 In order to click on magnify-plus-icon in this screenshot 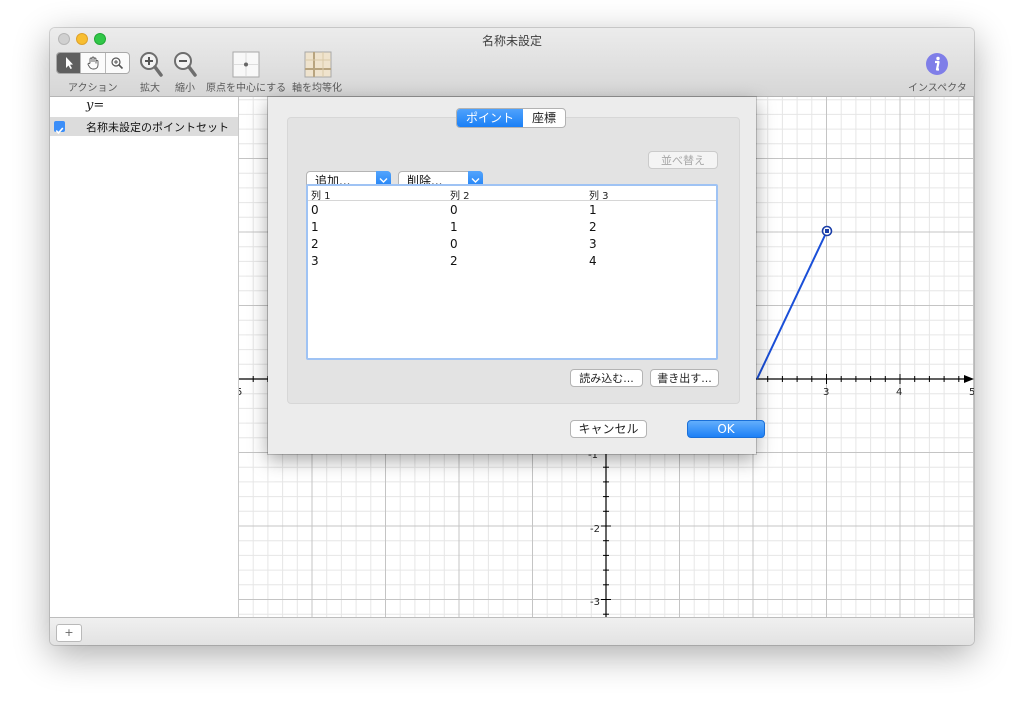, I will do `click(117, 63)`.